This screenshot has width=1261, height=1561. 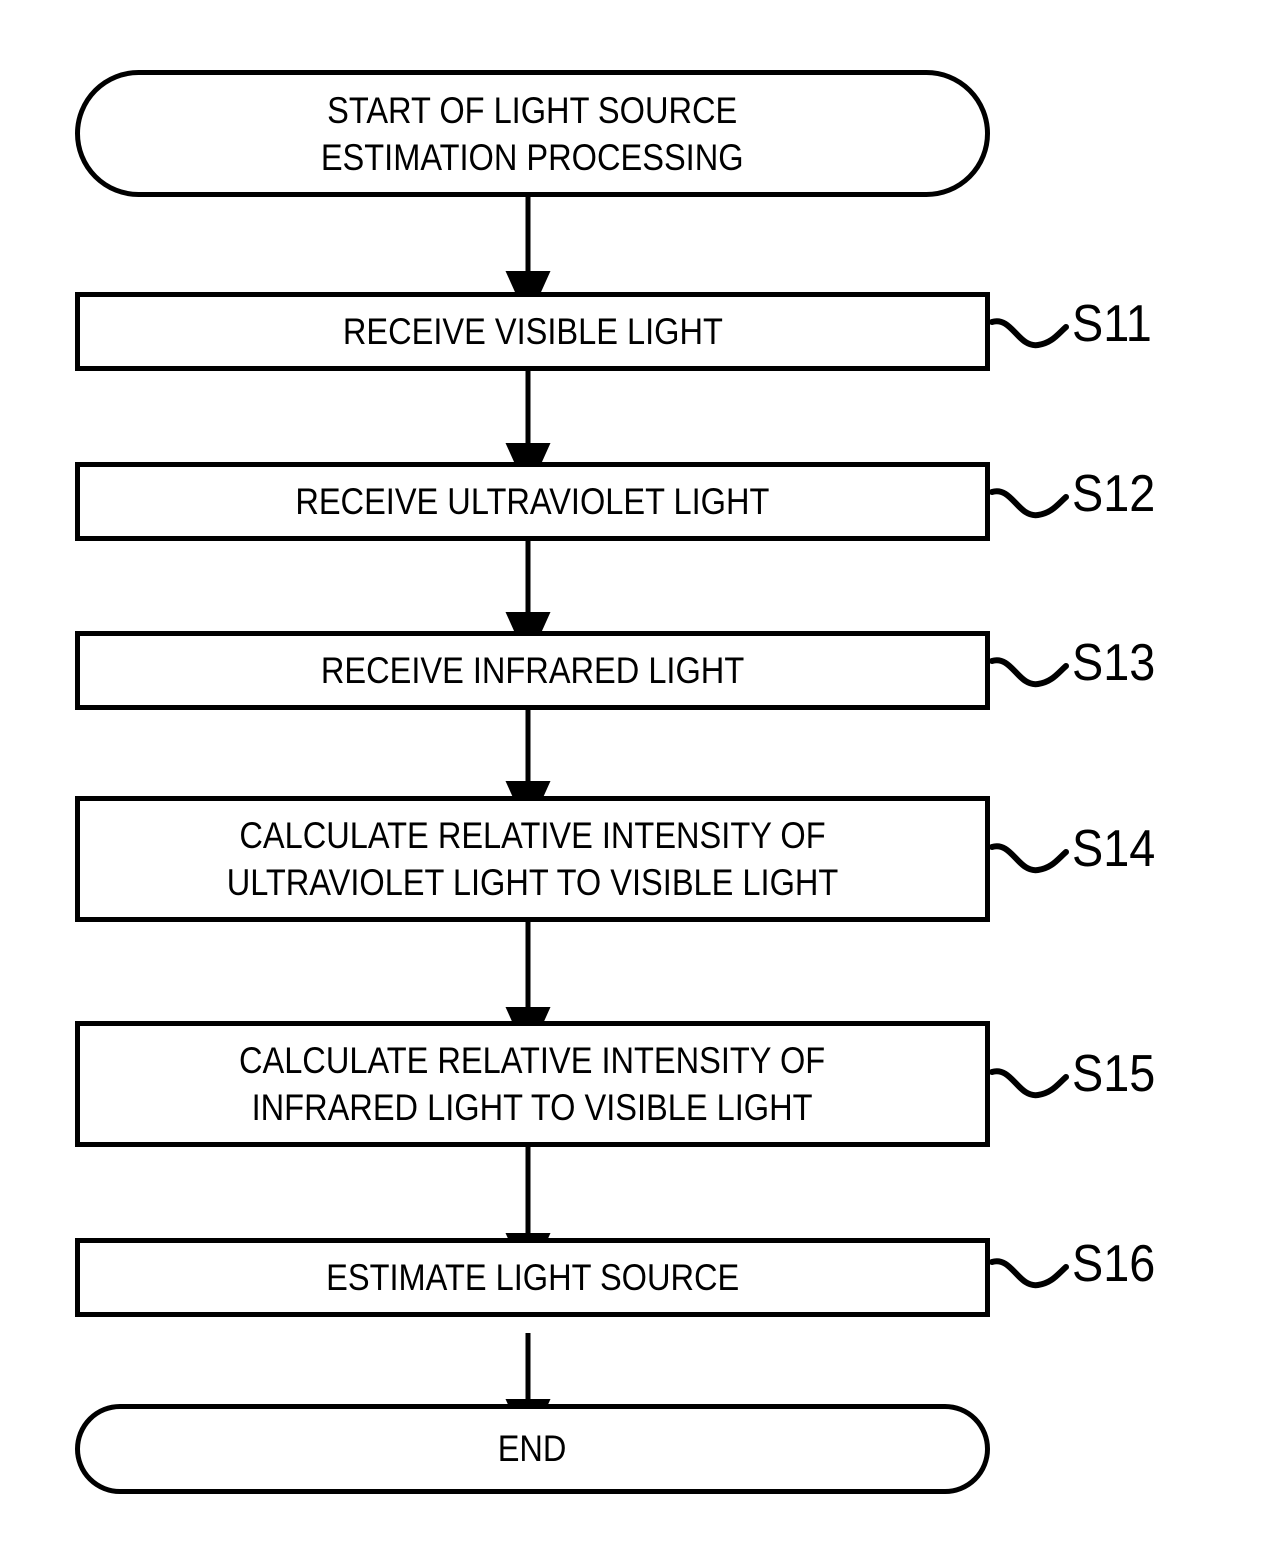 What do you see at coordinates (1114, 663) in the screenshot?
I see `step-label-s13: S13` at bounding box center [1114, 663].